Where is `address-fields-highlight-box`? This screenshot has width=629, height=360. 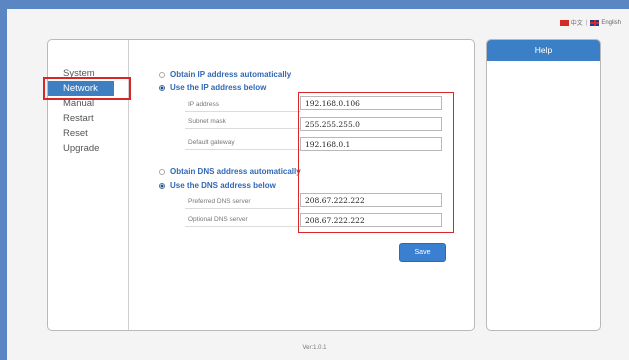
address-fields-highlight-box is located at coordinates (376, 162).